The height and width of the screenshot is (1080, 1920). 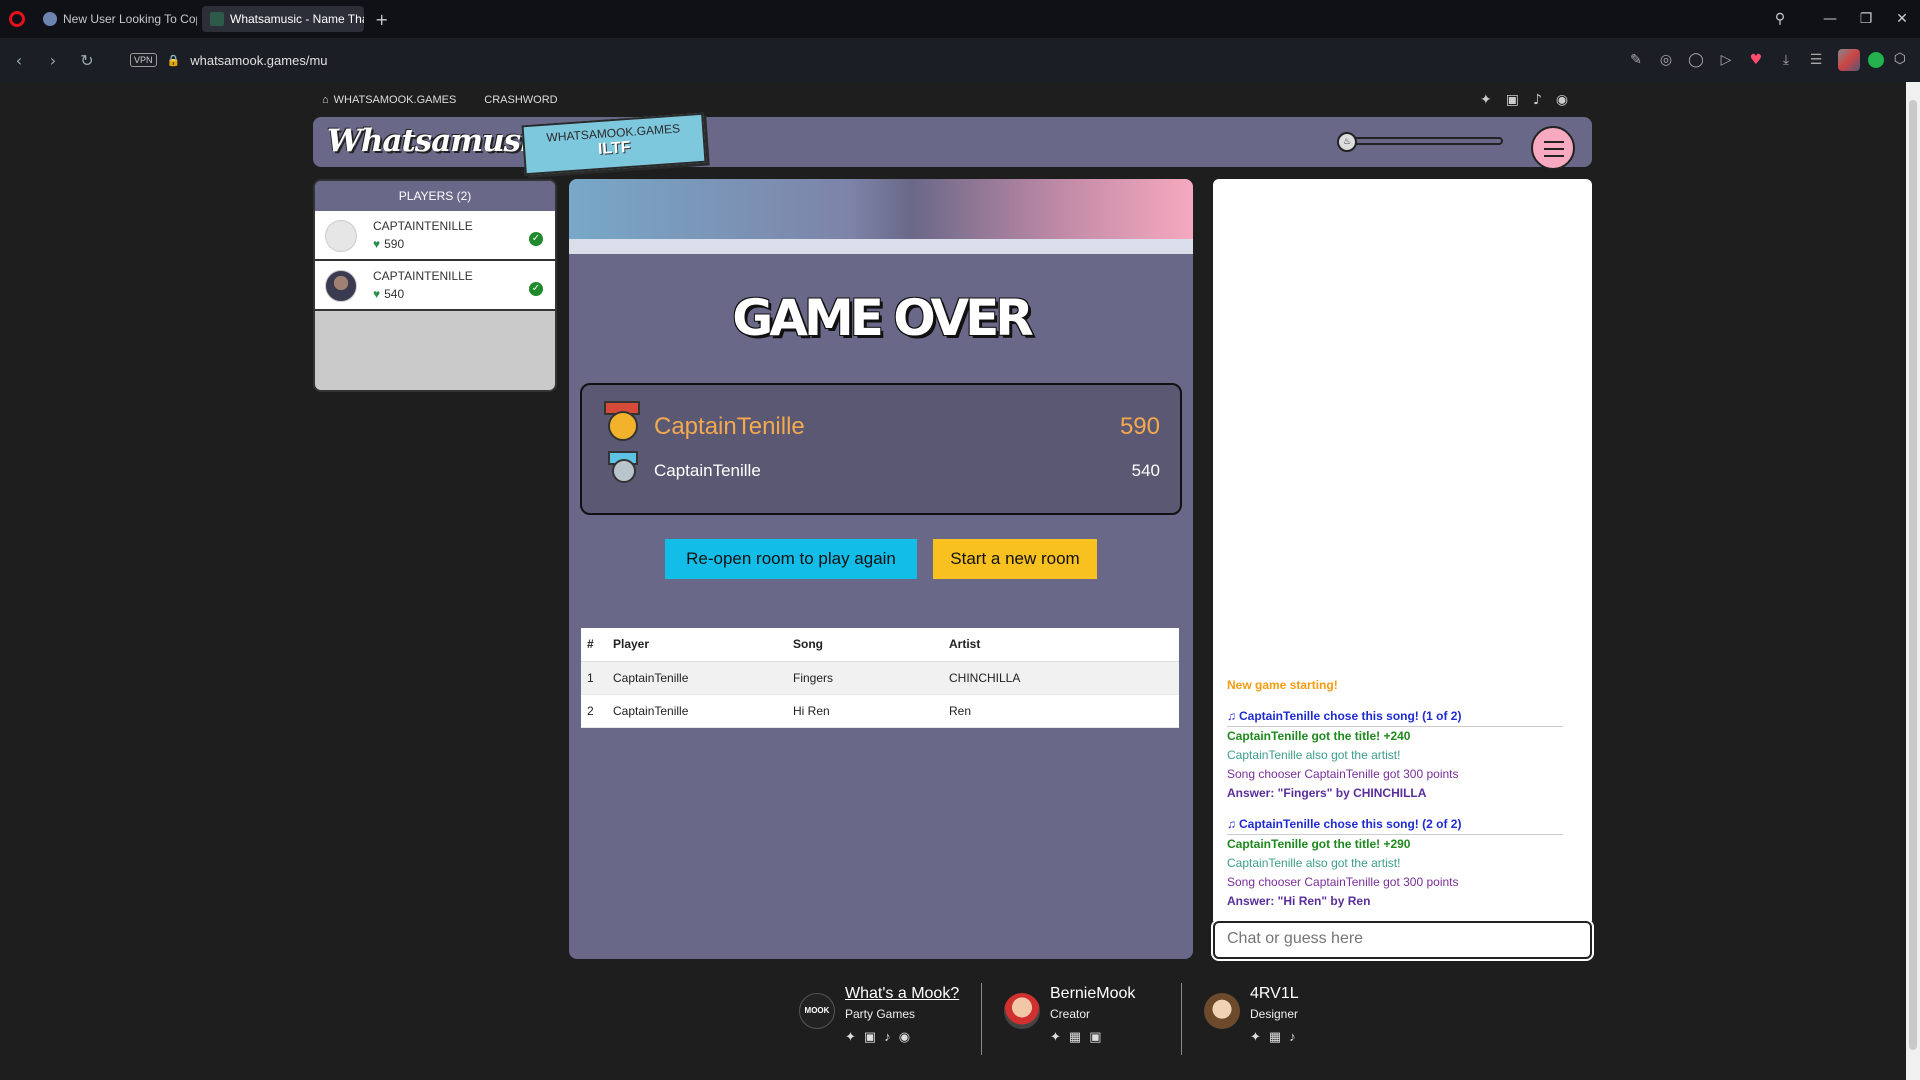 What do you see at coordinates (1524, 100) in the screenshot?
I see `social-links-top: ✦ ▣ ♪ ◉` at bounding box center [1524, 100].